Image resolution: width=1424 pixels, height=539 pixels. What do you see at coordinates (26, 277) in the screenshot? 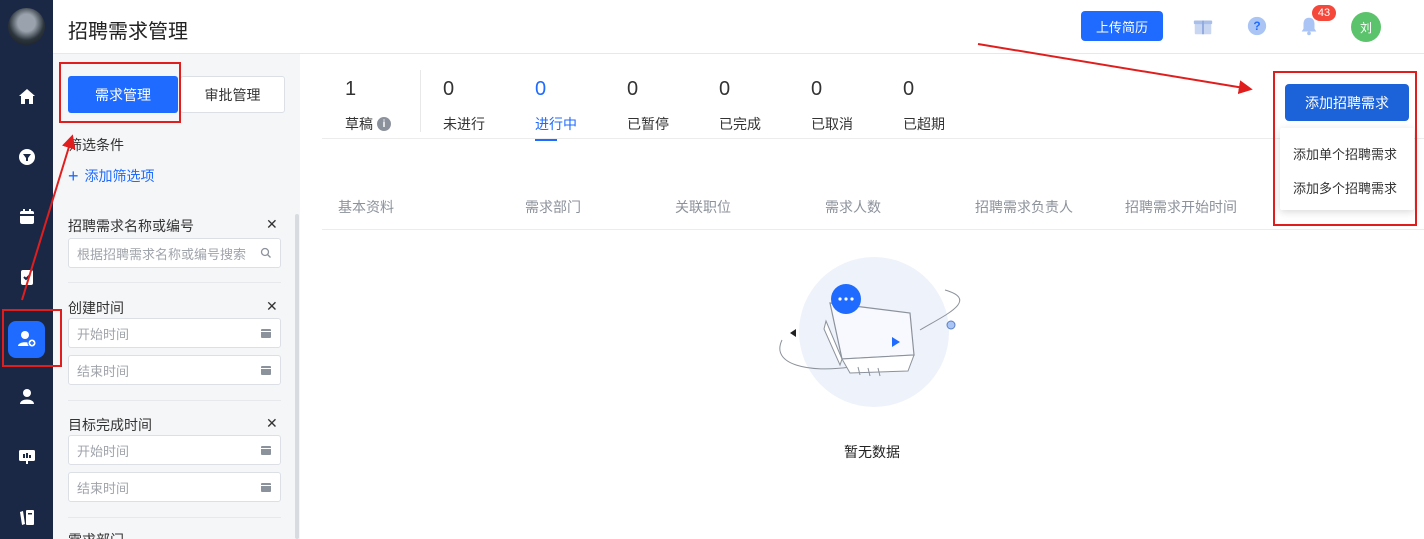
I see `clipboard-check-icon` at bounding box center [26, 277].